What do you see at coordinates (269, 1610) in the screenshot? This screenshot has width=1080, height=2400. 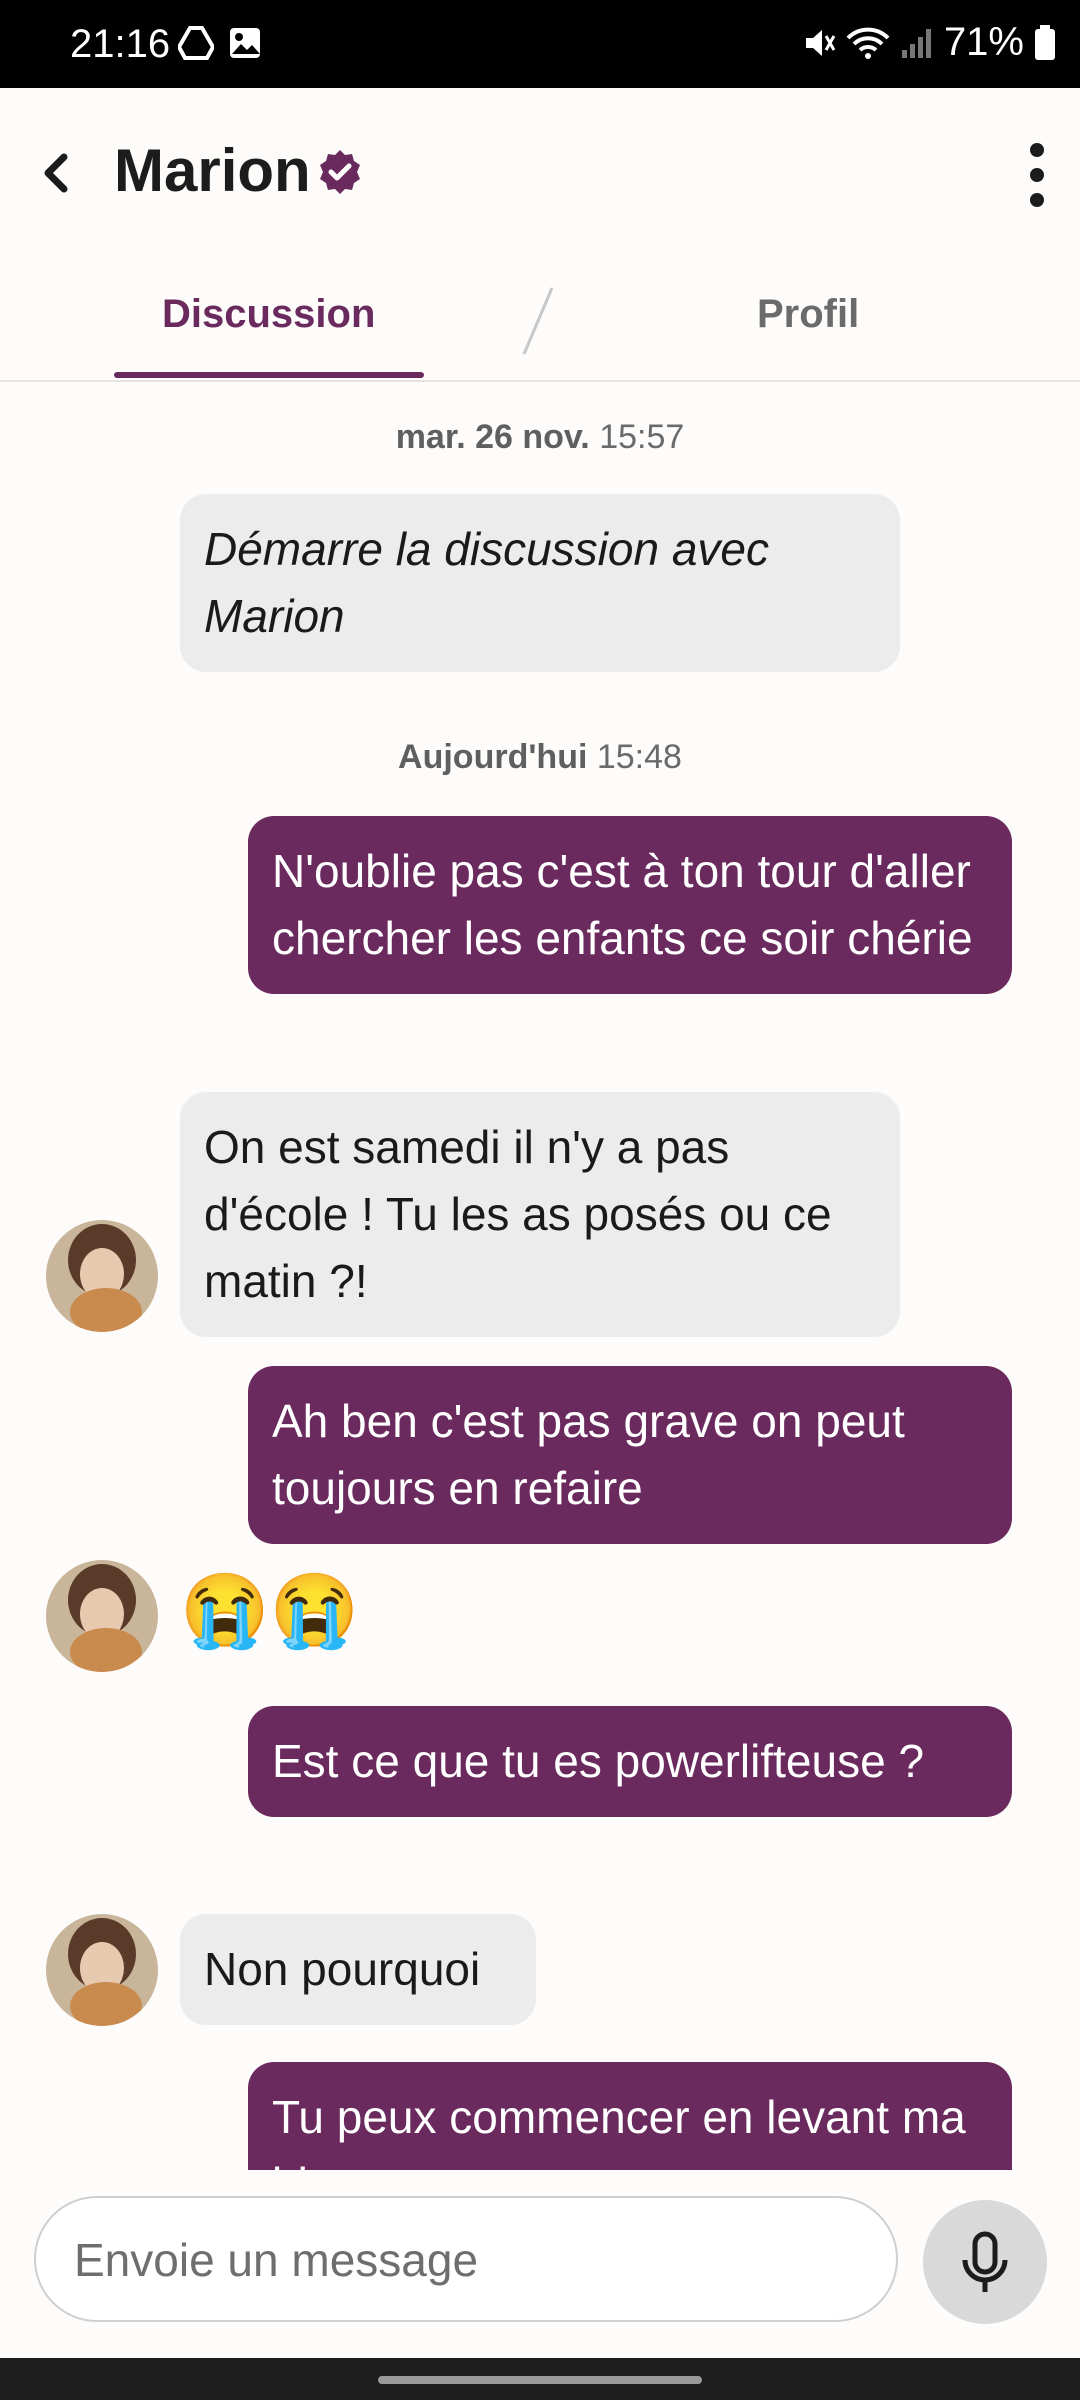 I see `emoji-message: 😭😭` at bounding box center [269, 1610].